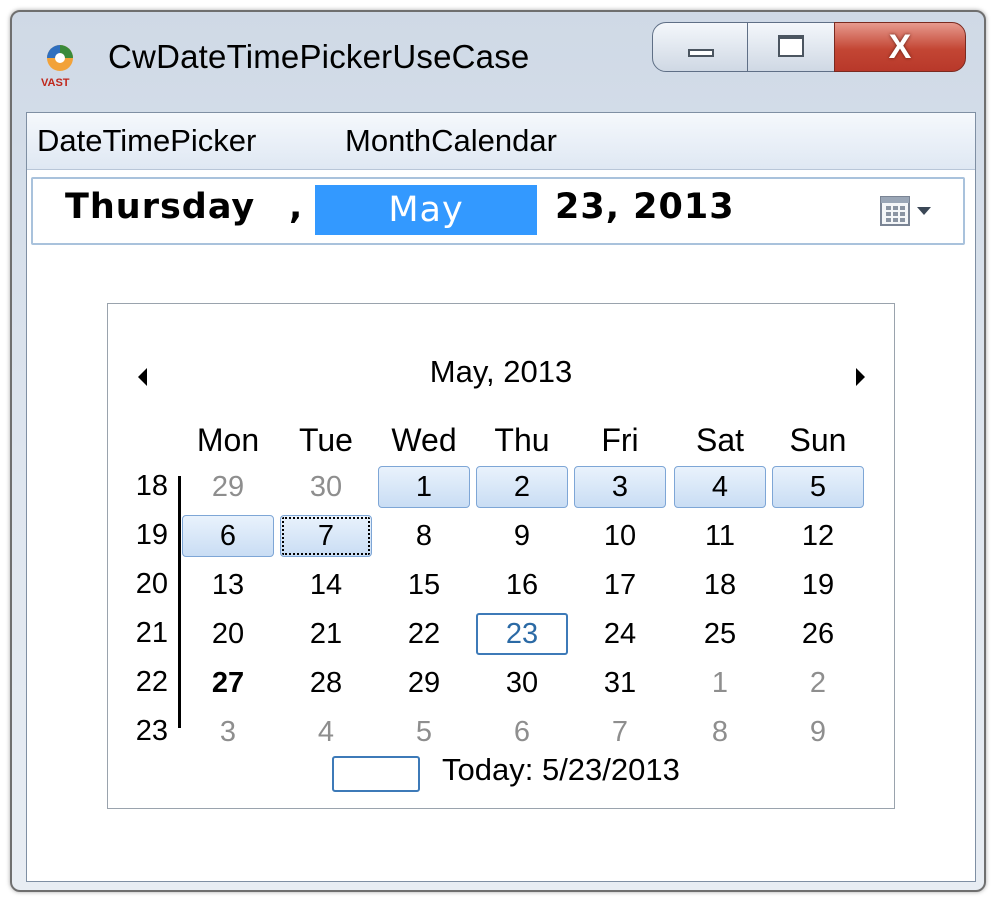 The image size is (994, 902). What do you see at coordinates (561, 770) in the screenshot?
I see `today-label: Today: 5/23/2013` at bounding box center [561, 770].